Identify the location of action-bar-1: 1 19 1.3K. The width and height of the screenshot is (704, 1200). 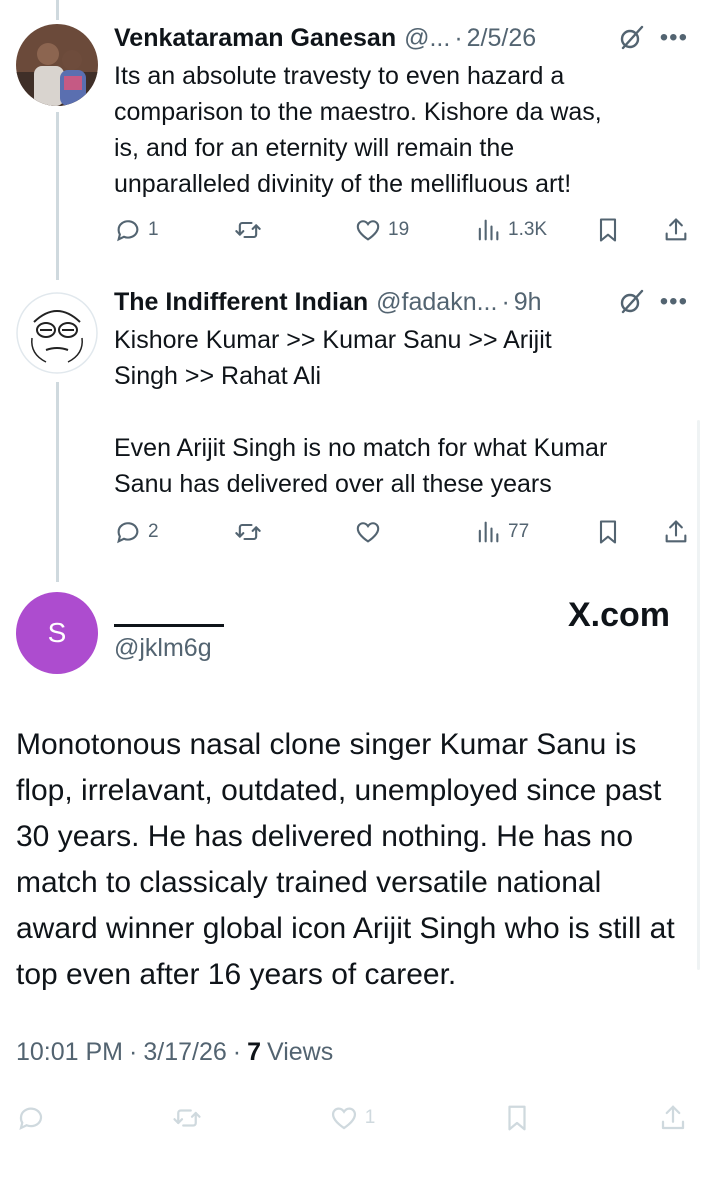
(402, 230).